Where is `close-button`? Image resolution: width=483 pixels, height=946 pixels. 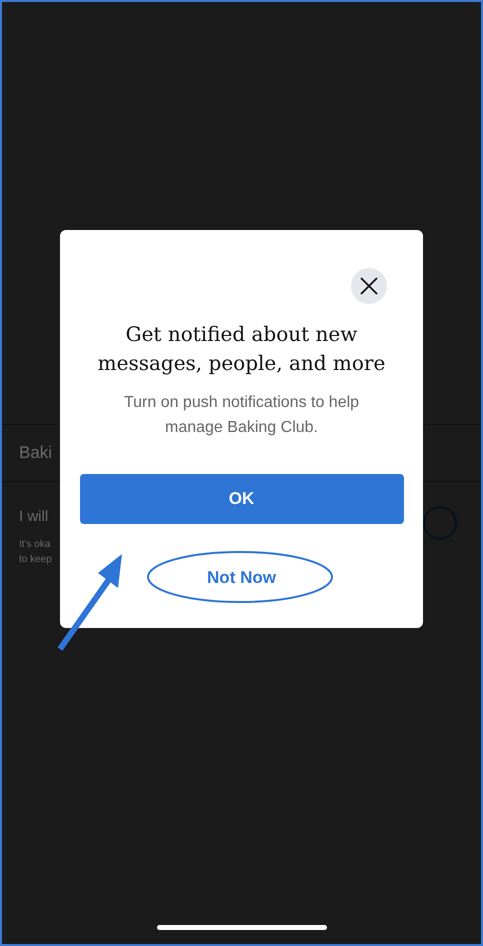 close-button is located at coordinates (369, 286).